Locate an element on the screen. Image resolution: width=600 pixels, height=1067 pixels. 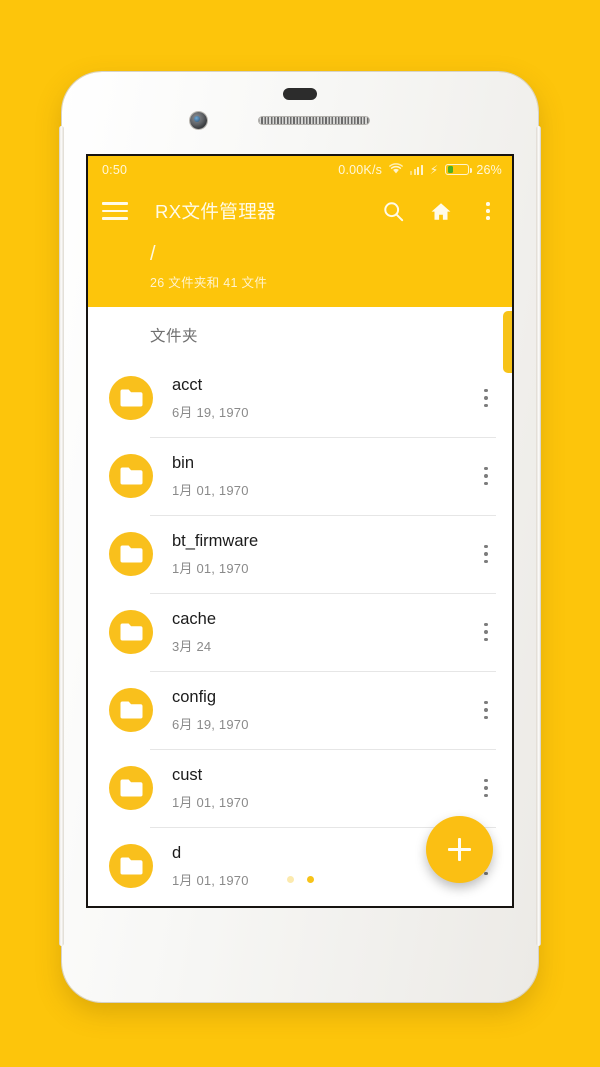
file-list-item-text: cust 1月 01, 1970 is located at coordinates (325, 788).